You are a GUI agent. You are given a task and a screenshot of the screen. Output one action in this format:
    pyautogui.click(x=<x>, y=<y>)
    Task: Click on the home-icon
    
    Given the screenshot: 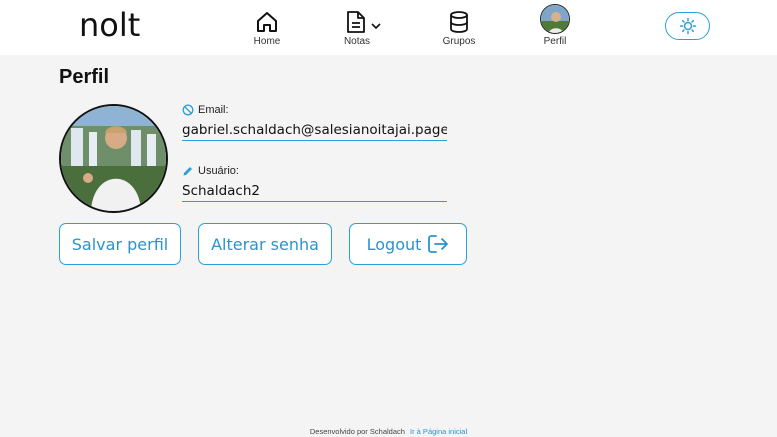 What is the action you would take?
    pyautogui.click(x=267, y=22)
    